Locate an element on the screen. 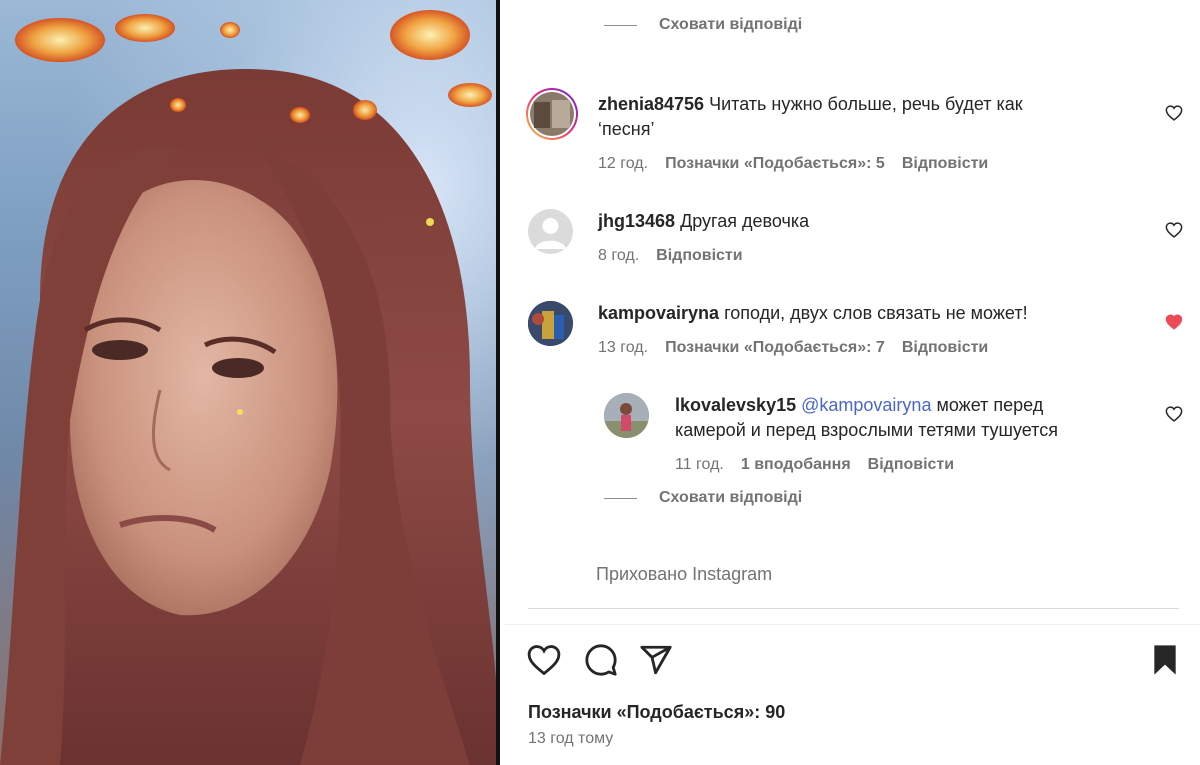 Image resolution: width=1200 pixels, height=765 pixels. comment-meta: 11 год. 1 вподобання Відповісти is located at coordinates (814, 465).